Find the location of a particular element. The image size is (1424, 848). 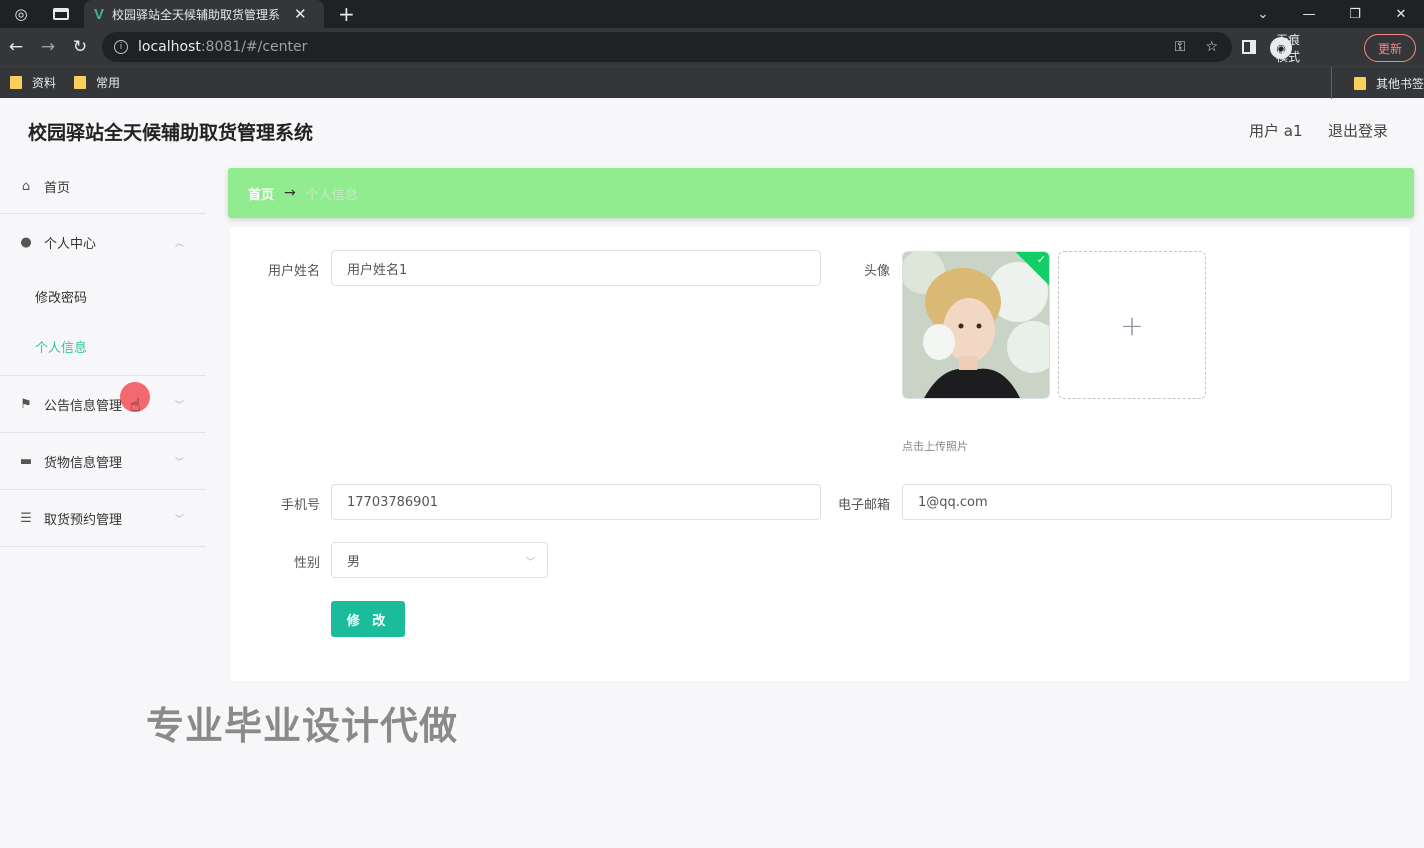

browser-tab: V 校园驿站全天候辅助取货管理系 ✕ is located at coordinates (204, 14).